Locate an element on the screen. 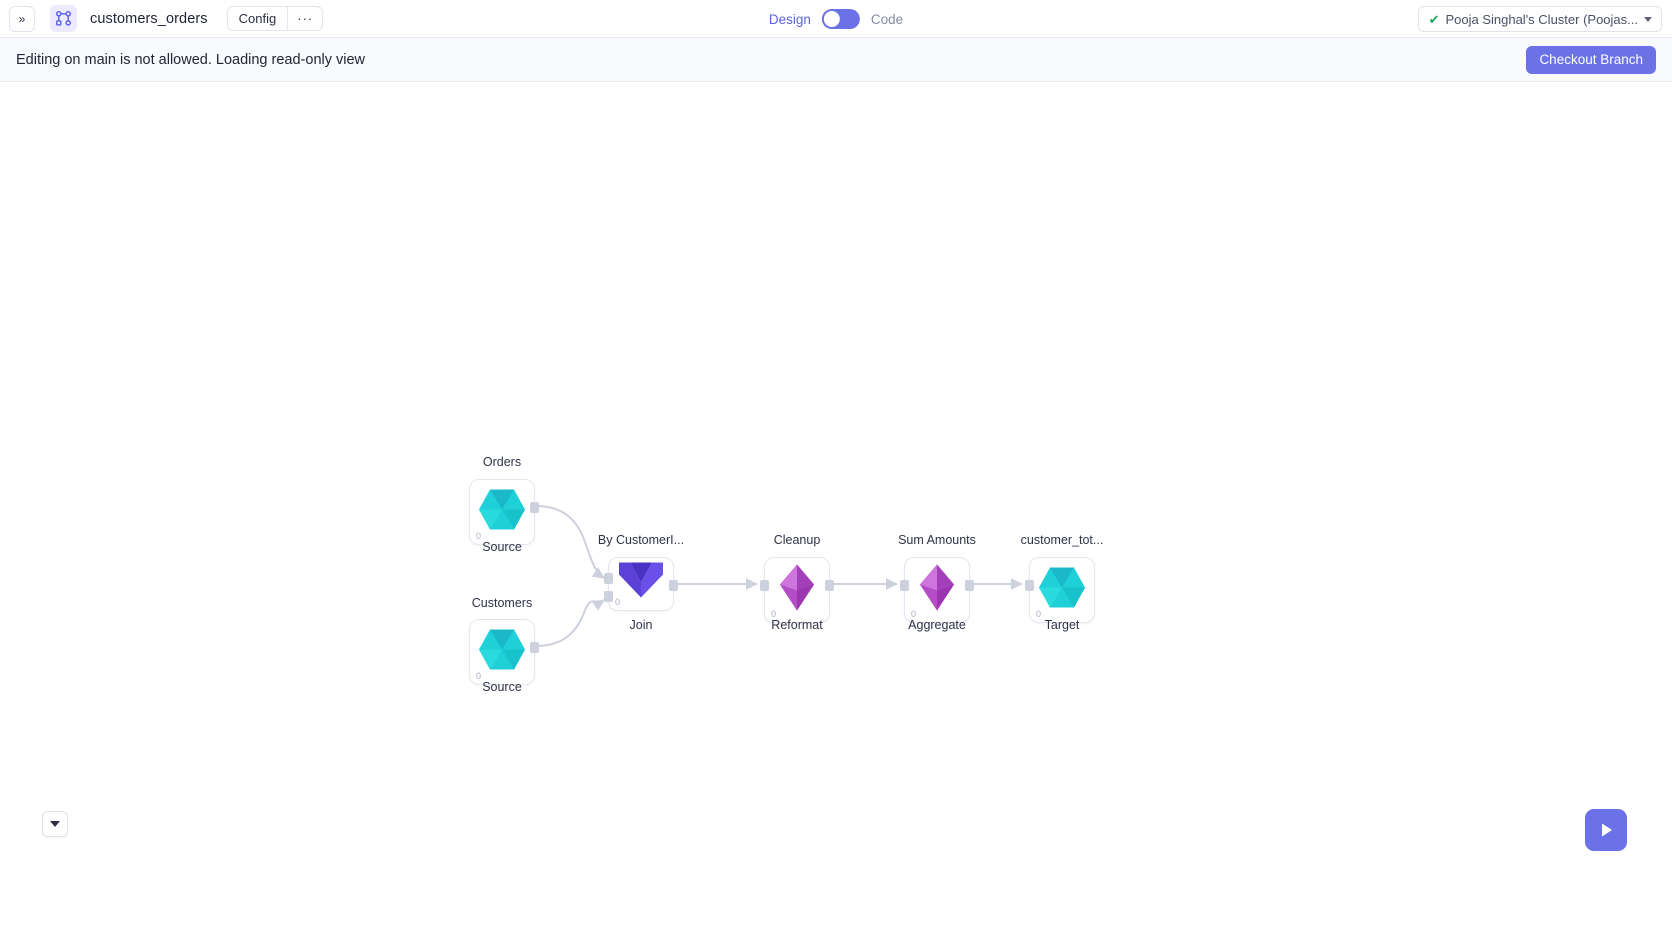 The width and height of the screenshot is (1672, 933). chevron-purple-icon is located at coordinates (641, 581).